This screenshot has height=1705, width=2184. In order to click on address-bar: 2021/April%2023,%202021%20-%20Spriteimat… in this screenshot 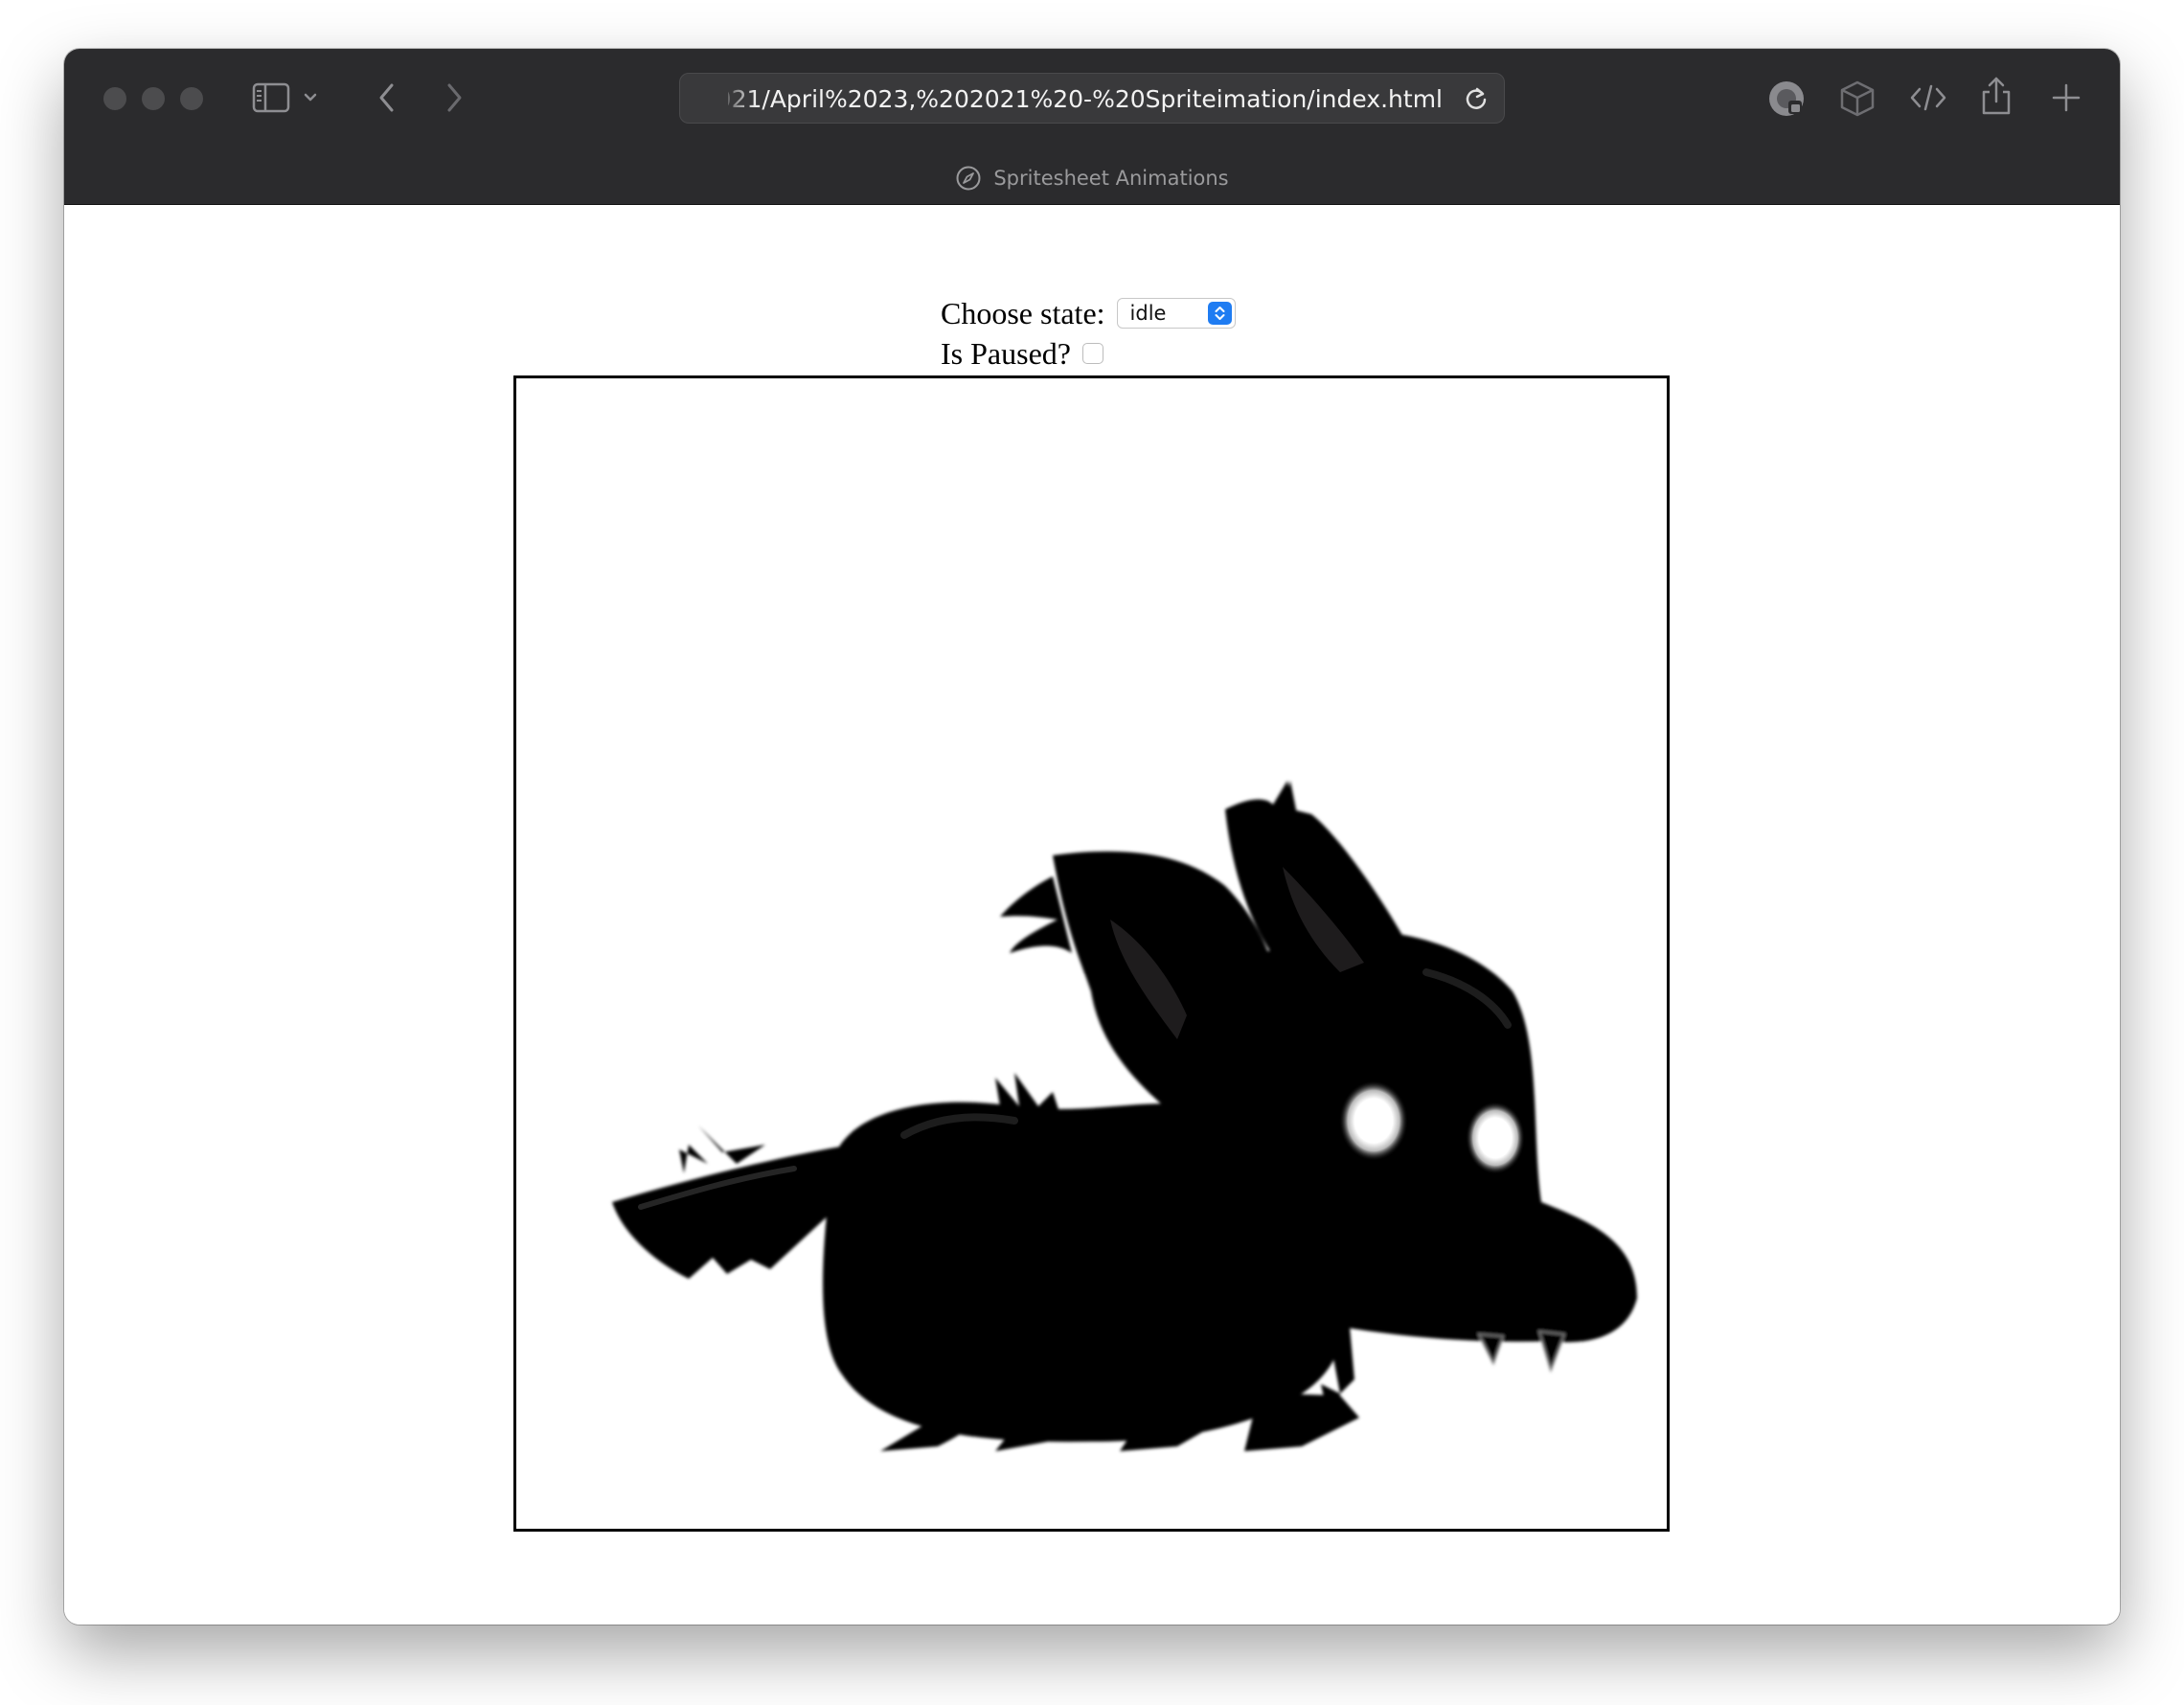, I will do `click(1092, 98)`.